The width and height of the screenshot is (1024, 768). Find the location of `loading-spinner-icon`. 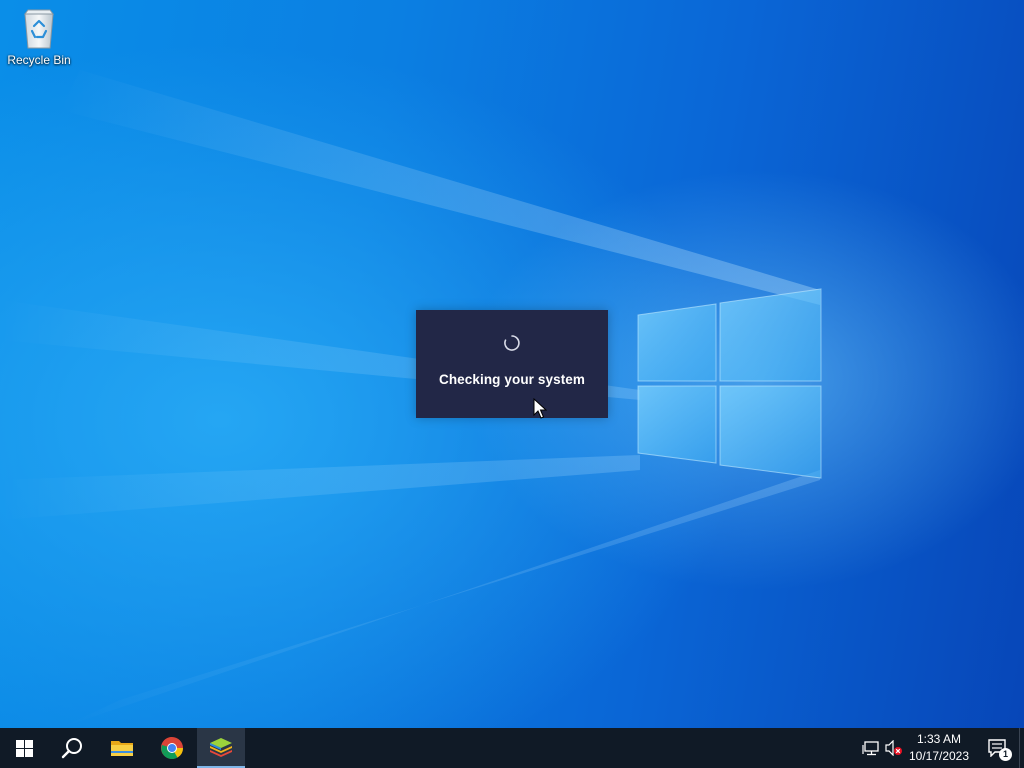

loading-spinner-icon is located at coordinates (512, 343).